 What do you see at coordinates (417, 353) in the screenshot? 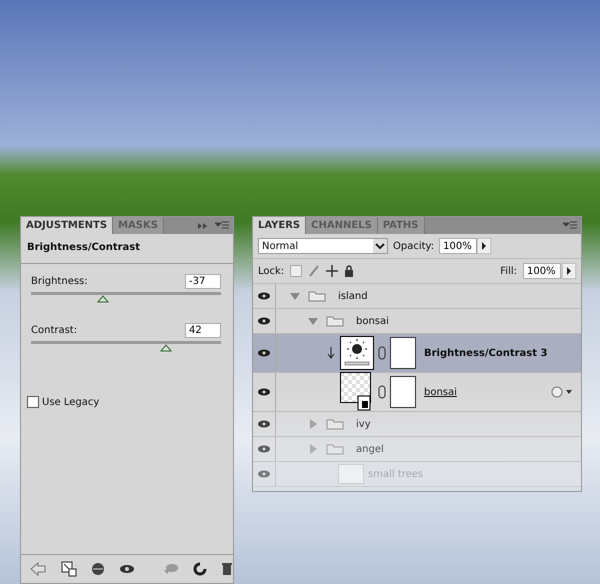
I see `layer-row: Brightness/Contrast 3` at bounding box center [417, 353].